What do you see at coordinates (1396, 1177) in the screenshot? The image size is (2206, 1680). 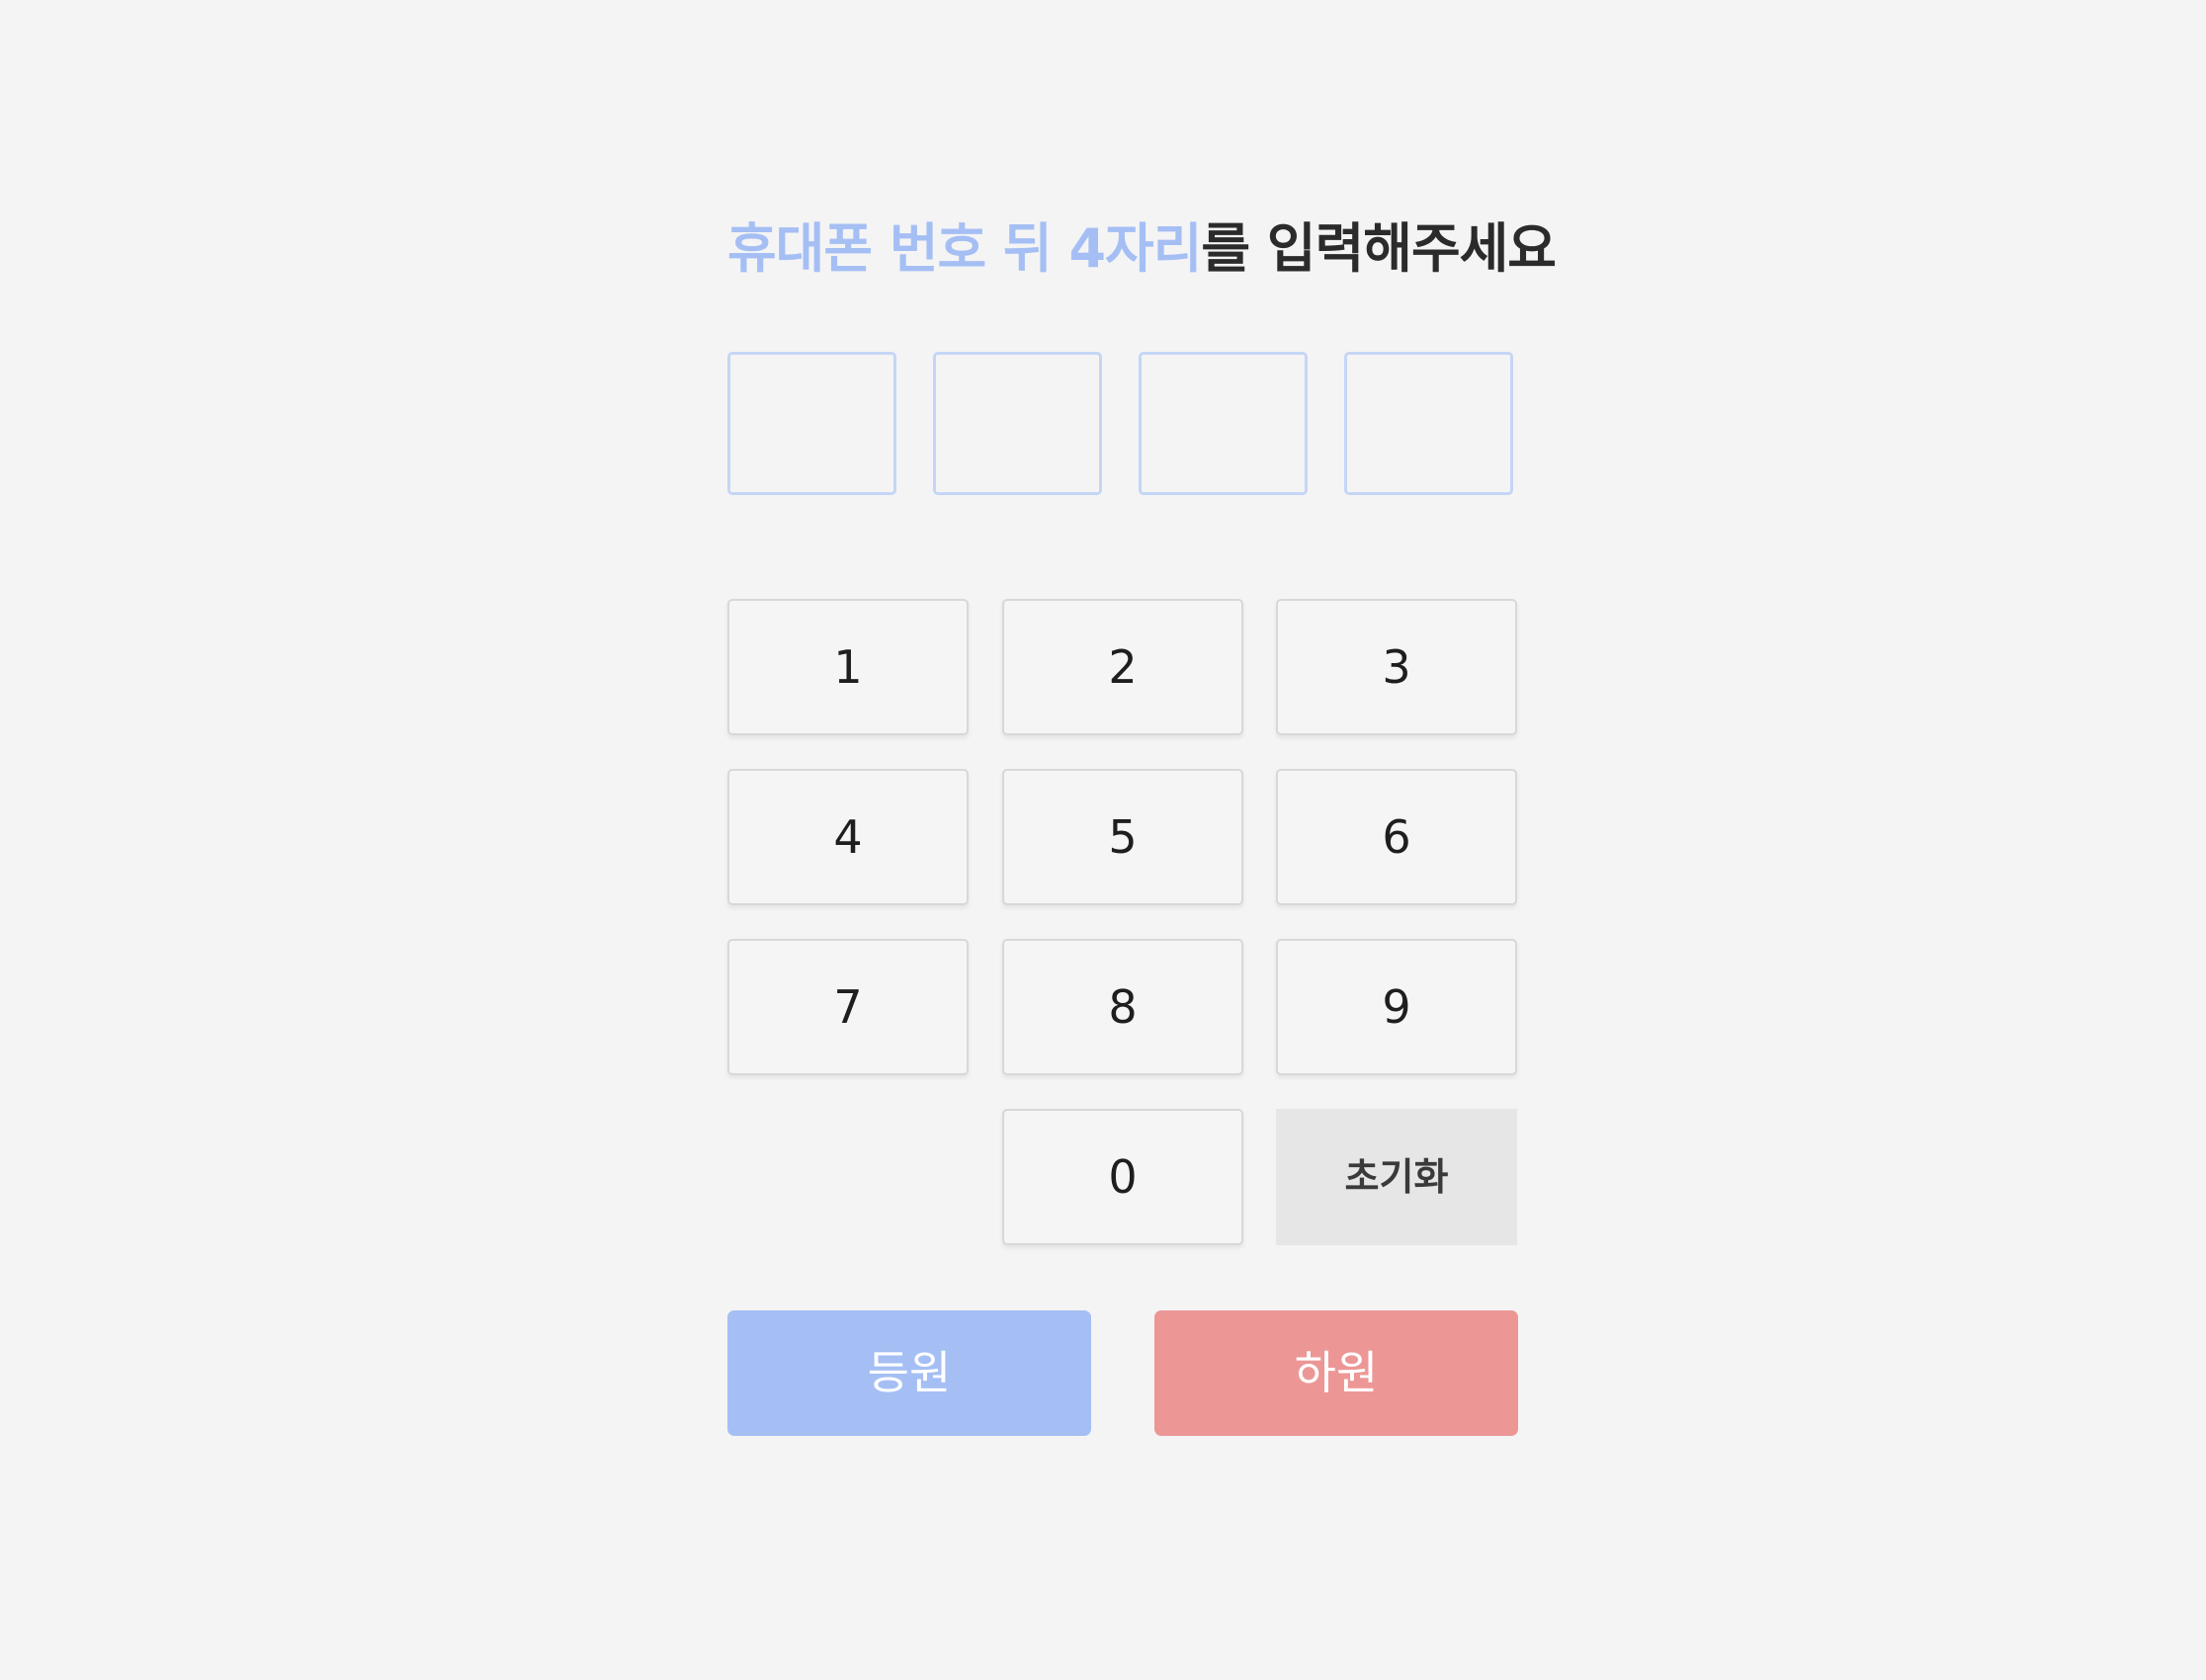 I see `reset-button: 초기화` at bounding box center [1396, 1177].